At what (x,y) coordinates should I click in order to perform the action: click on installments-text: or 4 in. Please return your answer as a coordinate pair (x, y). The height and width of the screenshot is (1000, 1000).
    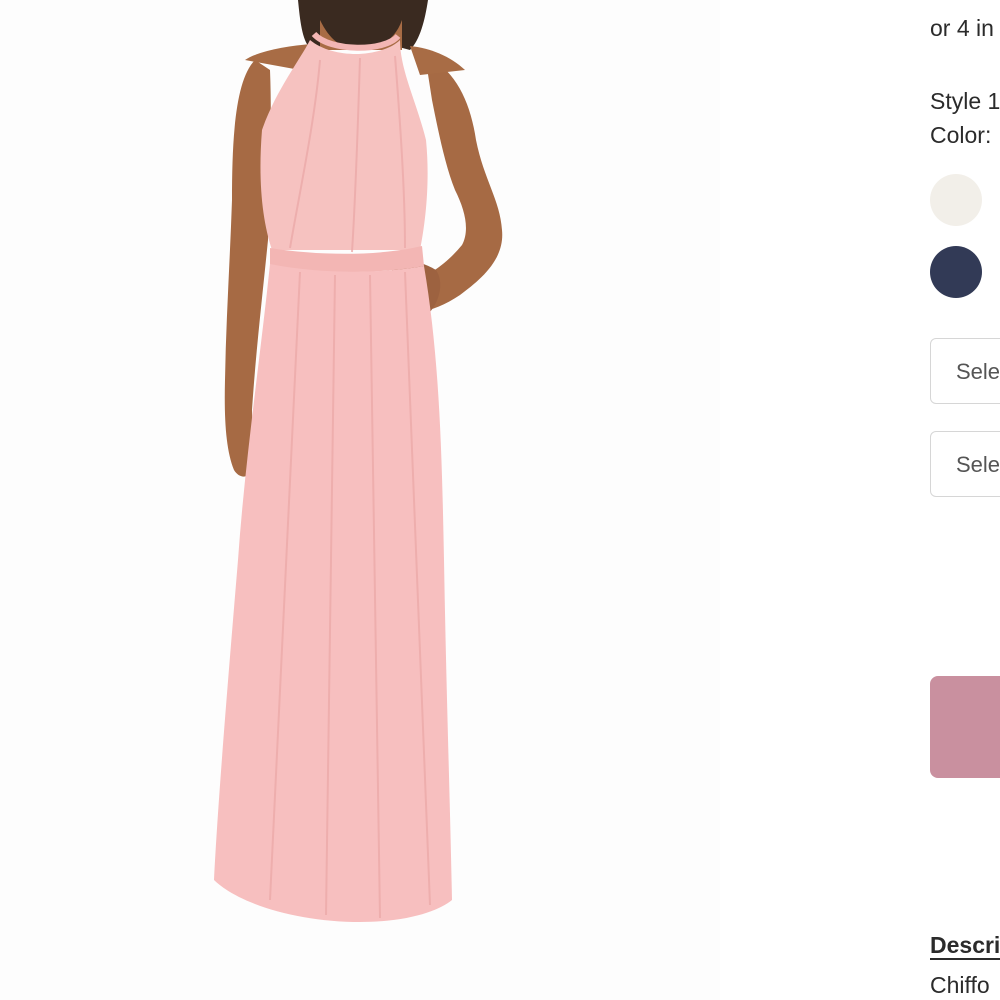
    Looking at the image, I should click on (962, 28).